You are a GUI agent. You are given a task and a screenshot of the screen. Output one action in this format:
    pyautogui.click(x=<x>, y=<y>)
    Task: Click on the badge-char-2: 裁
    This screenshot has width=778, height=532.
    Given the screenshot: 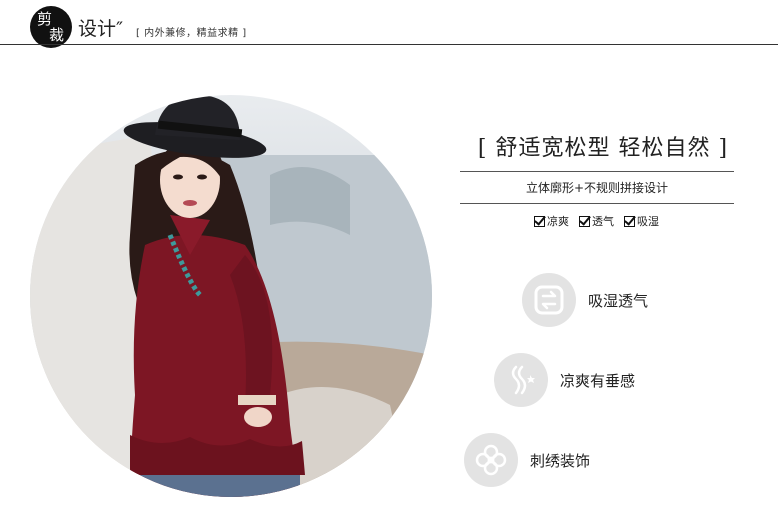 What is the action you would take?
    pyautogui.click(x=57, y=35)
    